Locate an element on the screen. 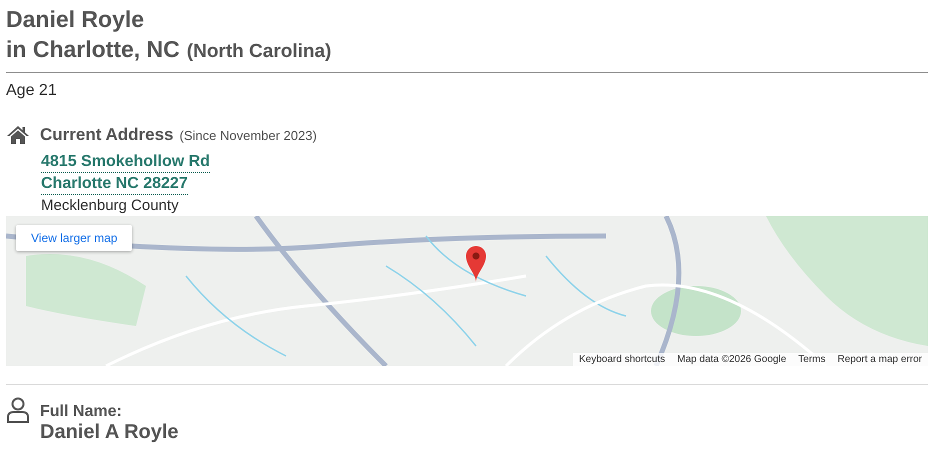 The width and height of the screenshot is (933, 471). state-name: (North Carolina) is located at coordinates (259, 52).